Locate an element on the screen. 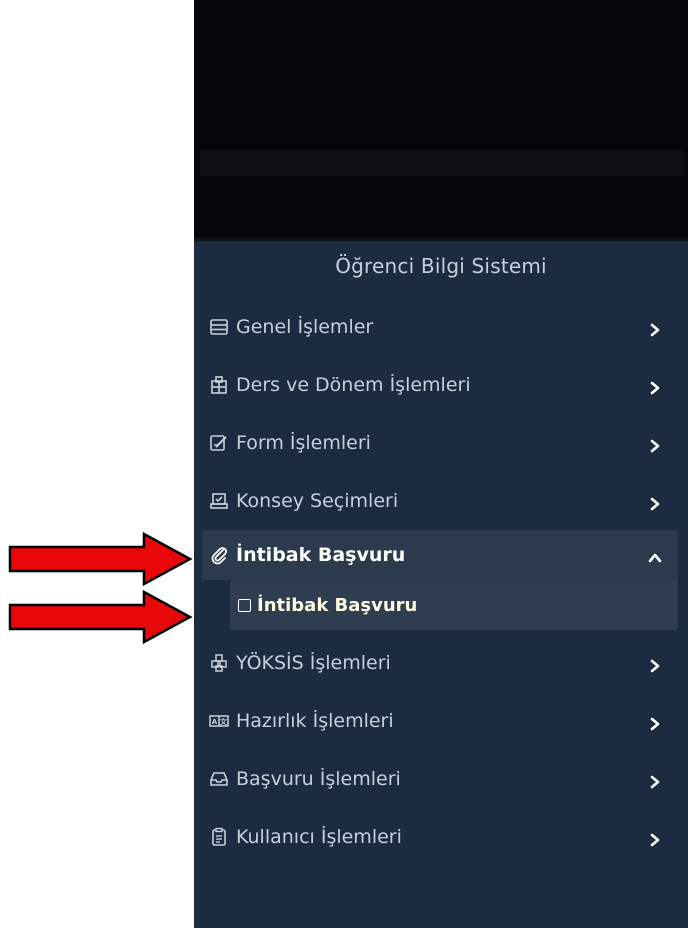  menu-item-label: Kullanıcı İşlemleri is located at coordinates (319, 837).